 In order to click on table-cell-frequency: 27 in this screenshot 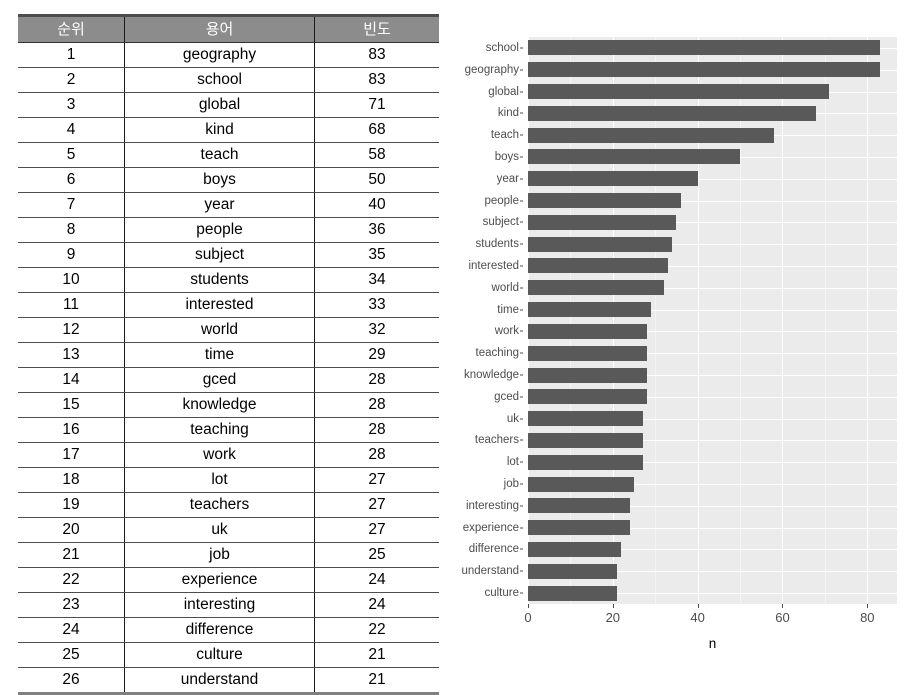, I will do `click(376, 505)`.